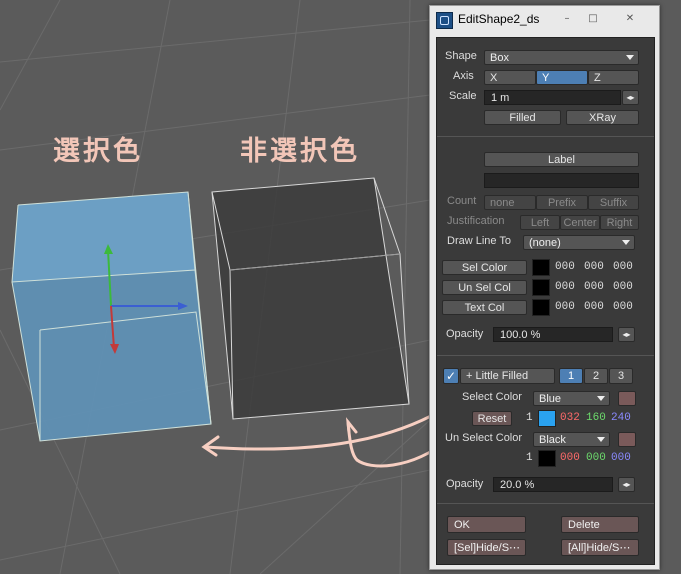 The image size is (681, 574). Describe the element at coordinates (545, 243) in the screenshot. I see `draw-line-value: (none)` at that location.